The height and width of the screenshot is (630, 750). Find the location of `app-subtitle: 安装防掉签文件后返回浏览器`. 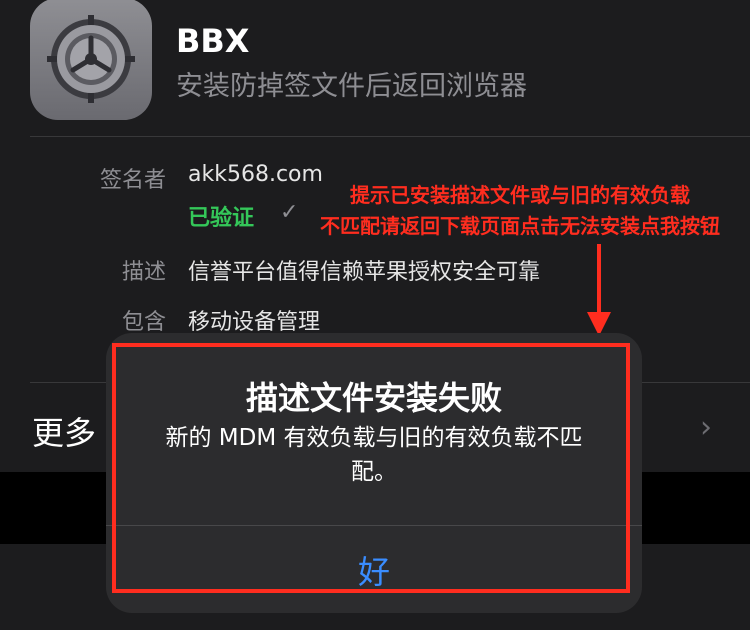

app-subtitle: 安装防掉签文件后返回浏览器 is located at coordinates (351, 86).